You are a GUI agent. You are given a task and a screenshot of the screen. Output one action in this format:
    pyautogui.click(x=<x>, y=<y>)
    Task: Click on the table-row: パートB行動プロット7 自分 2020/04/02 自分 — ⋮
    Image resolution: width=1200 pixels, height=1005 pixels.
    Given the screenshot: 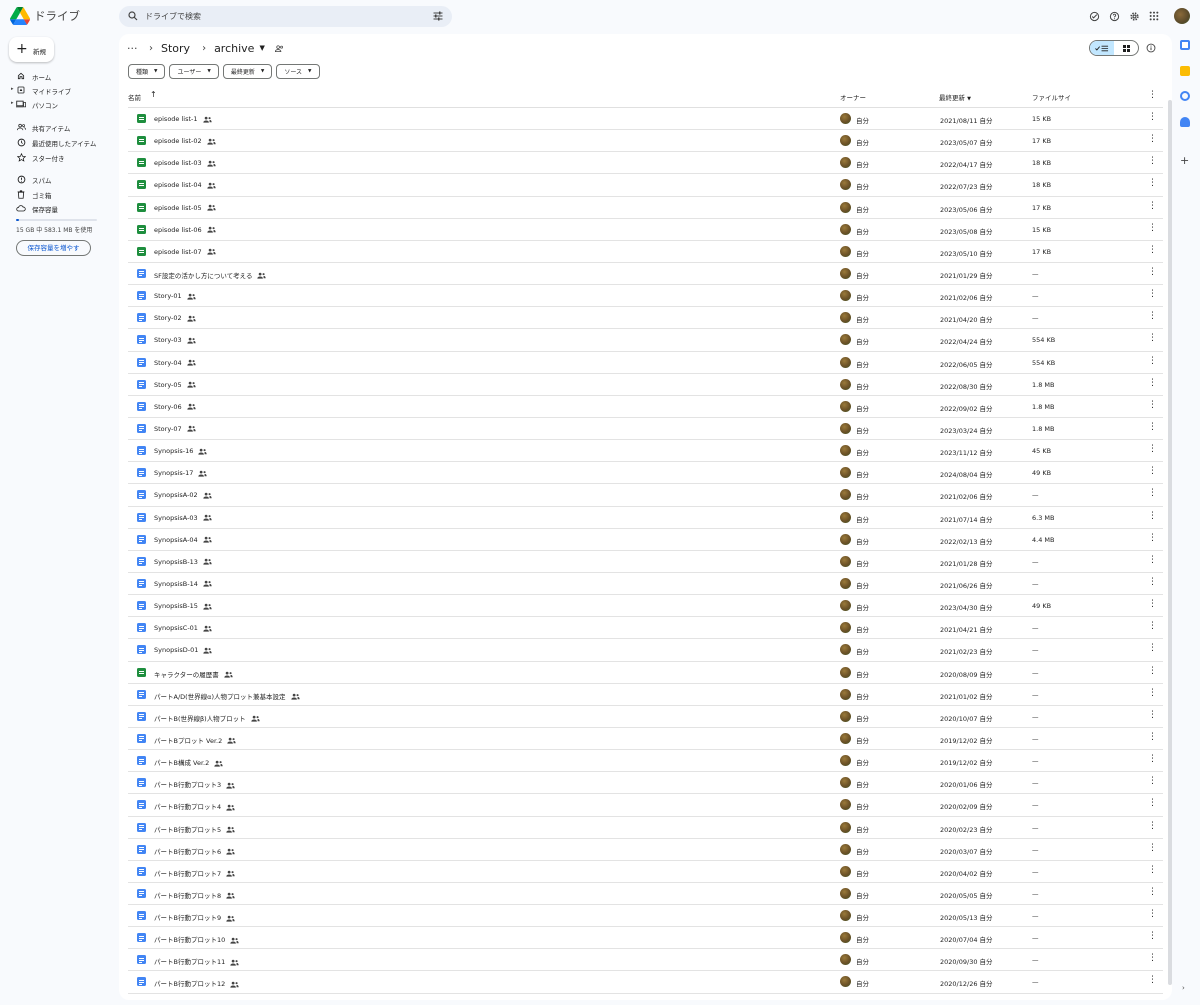 What is the action you would take?
    pyautogui.click(x=645, y=872)
    